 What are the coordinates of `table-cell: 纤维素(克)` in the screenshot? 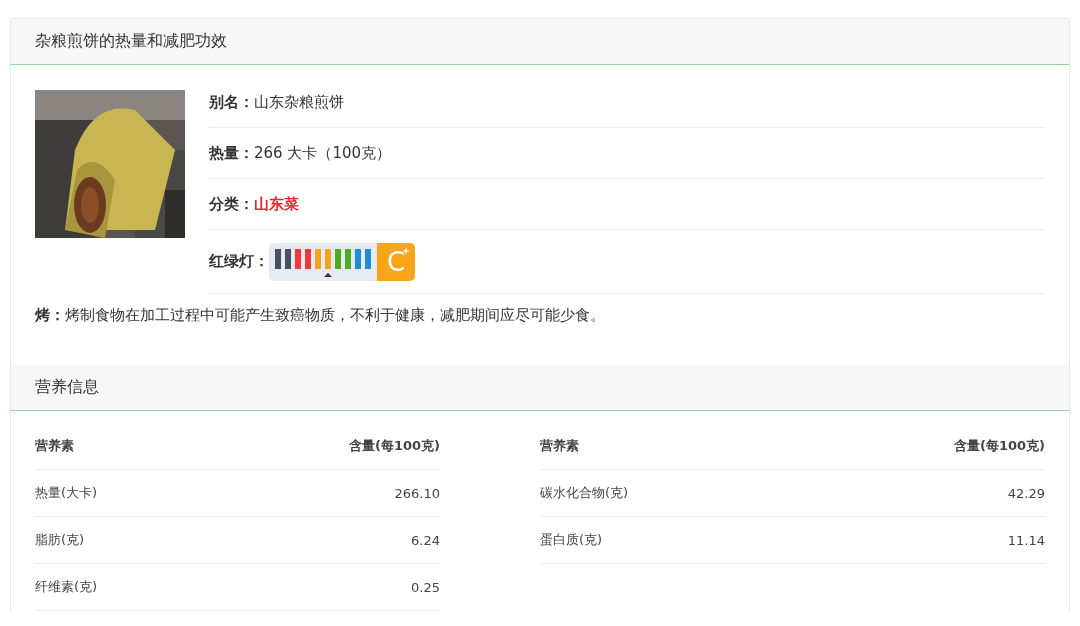 It's located at (161, 587).